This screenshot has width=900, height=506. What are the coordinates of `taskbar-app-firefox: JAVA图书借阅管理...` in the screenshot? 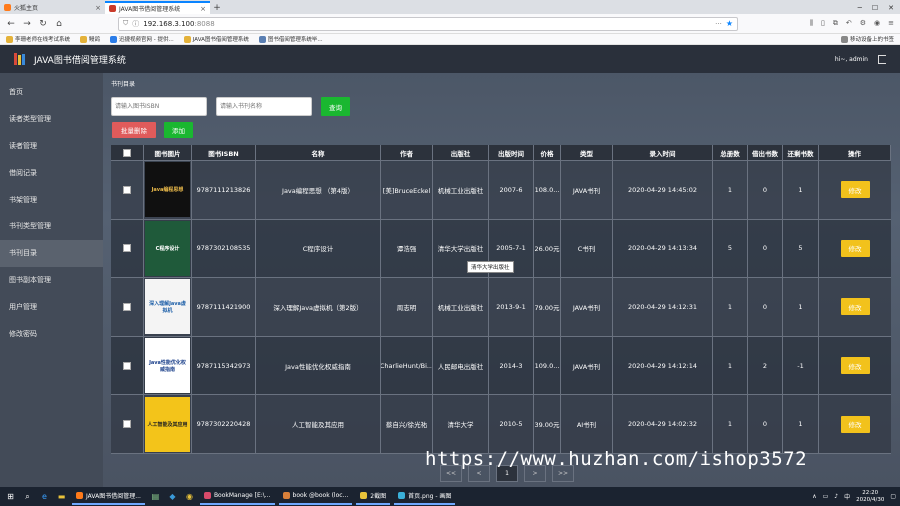 It's located at (108, 496).